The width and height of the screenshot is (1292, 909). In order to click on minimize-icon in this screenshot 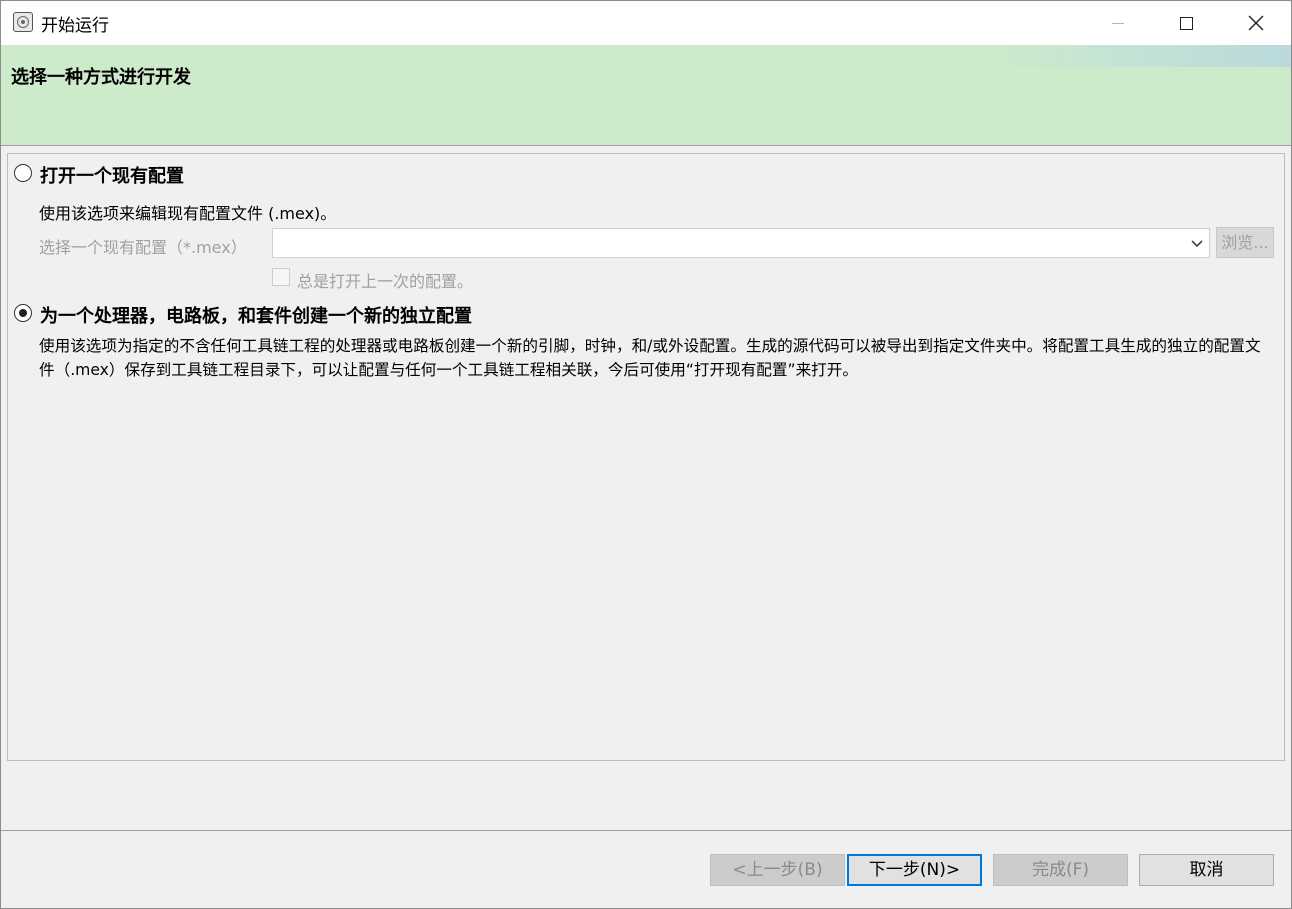, I will do `click(1118, 23)`.